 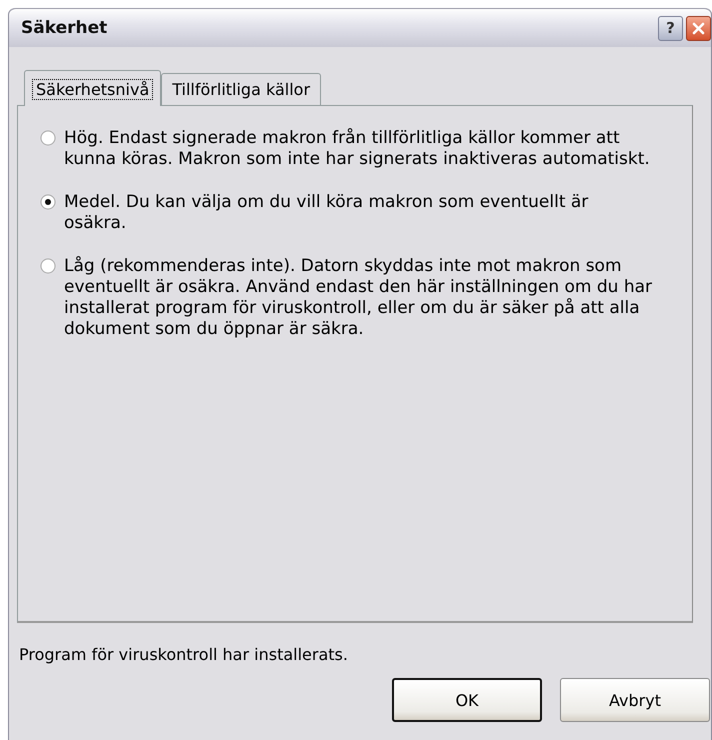 I want to click on tab: Tillförlitliga källor, so click(x=241, y=89).